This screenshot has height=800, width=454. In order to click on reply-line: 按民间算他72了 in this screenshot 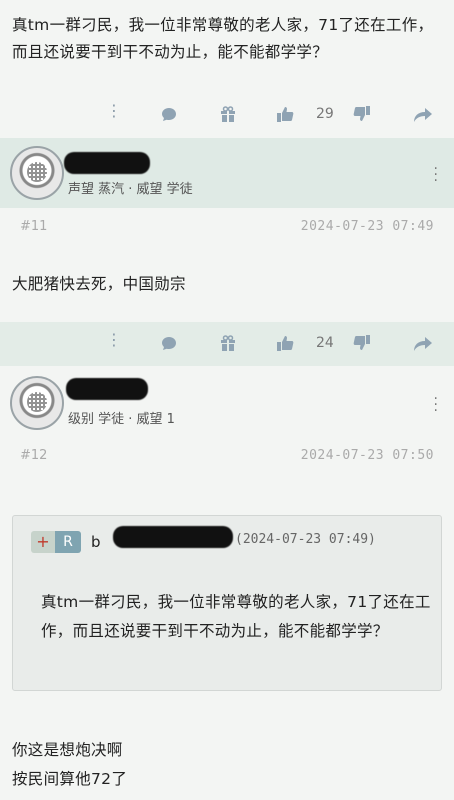, I will do `click(70, 779)`.